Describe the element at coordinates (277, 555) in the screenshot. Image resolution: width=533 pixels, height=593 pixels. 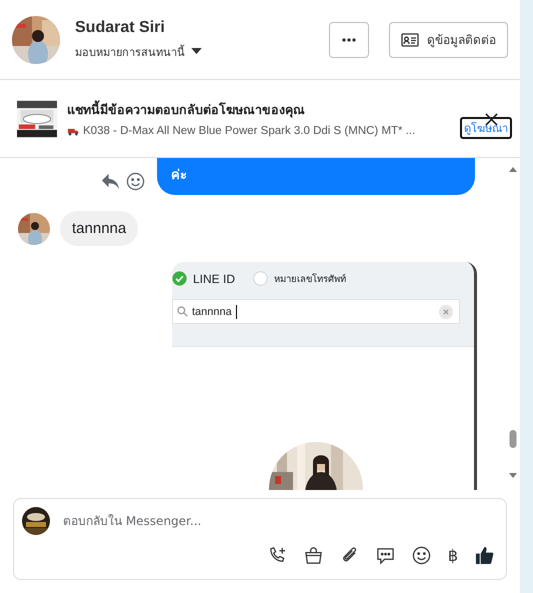
I see `phone-add-icon` at that location.